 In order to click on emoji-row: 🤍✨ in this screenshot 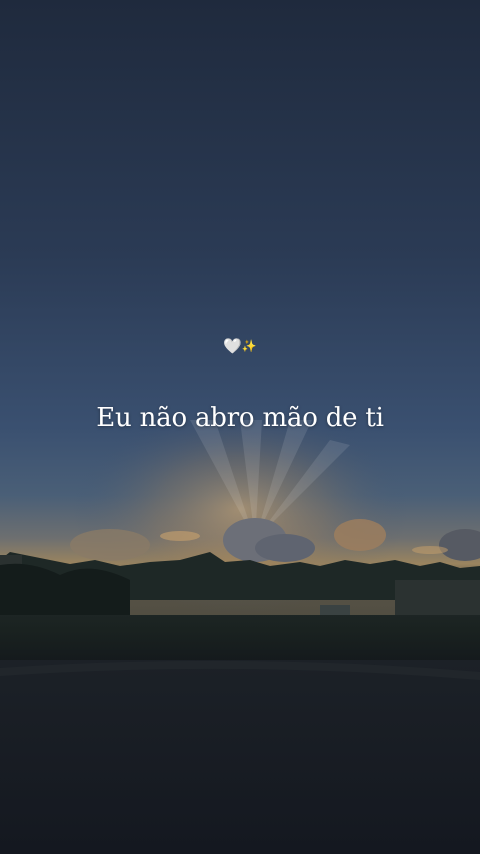, I will do `click(240, 346)`.